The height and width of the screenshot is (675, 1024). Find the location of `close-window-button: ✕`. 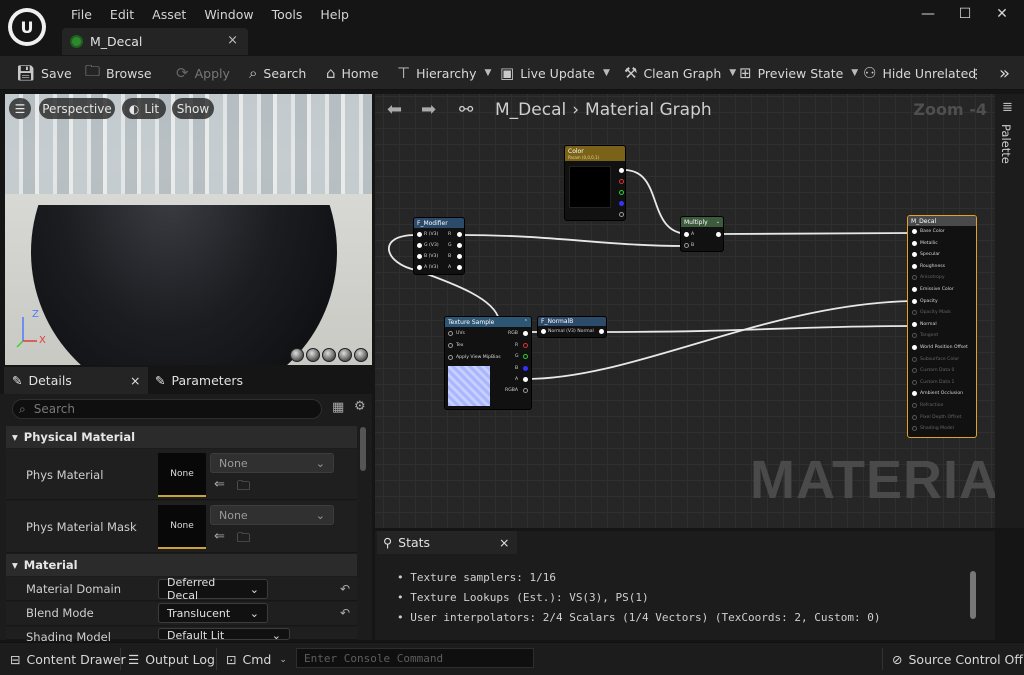

close-window-button: ✕ is located at coordinates (1002, 16).